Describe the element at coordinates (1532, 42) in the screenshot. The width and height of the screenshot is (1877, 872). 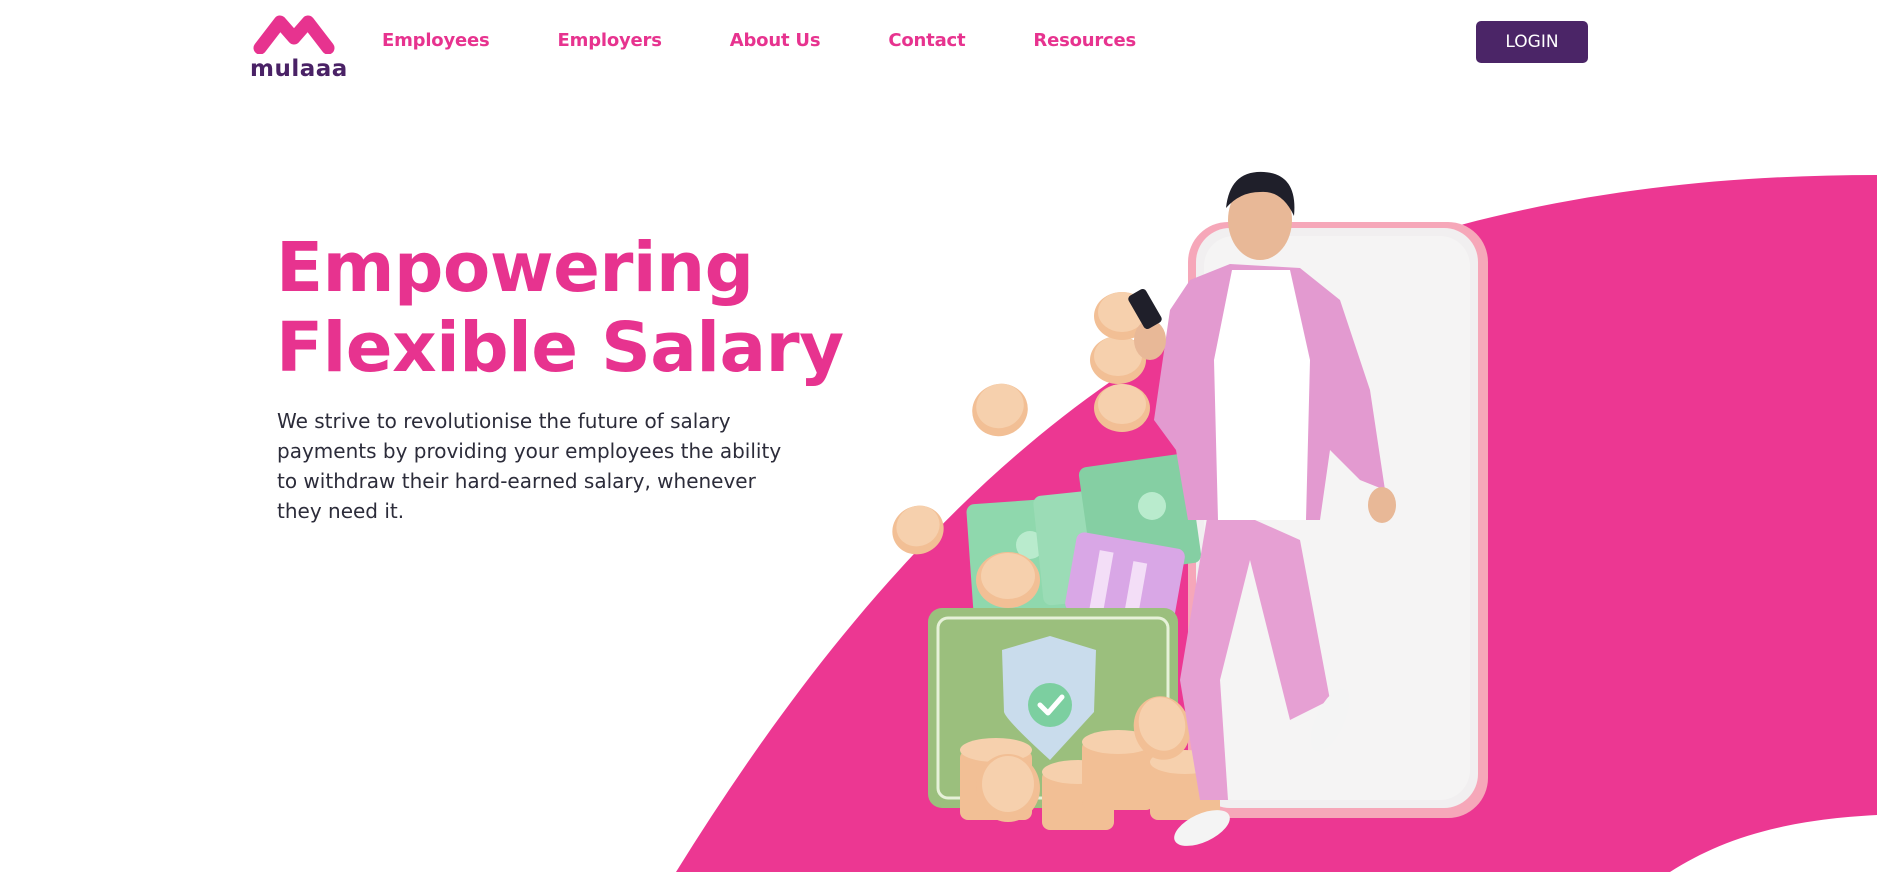
I see `login-button: LOGIN` at that location.